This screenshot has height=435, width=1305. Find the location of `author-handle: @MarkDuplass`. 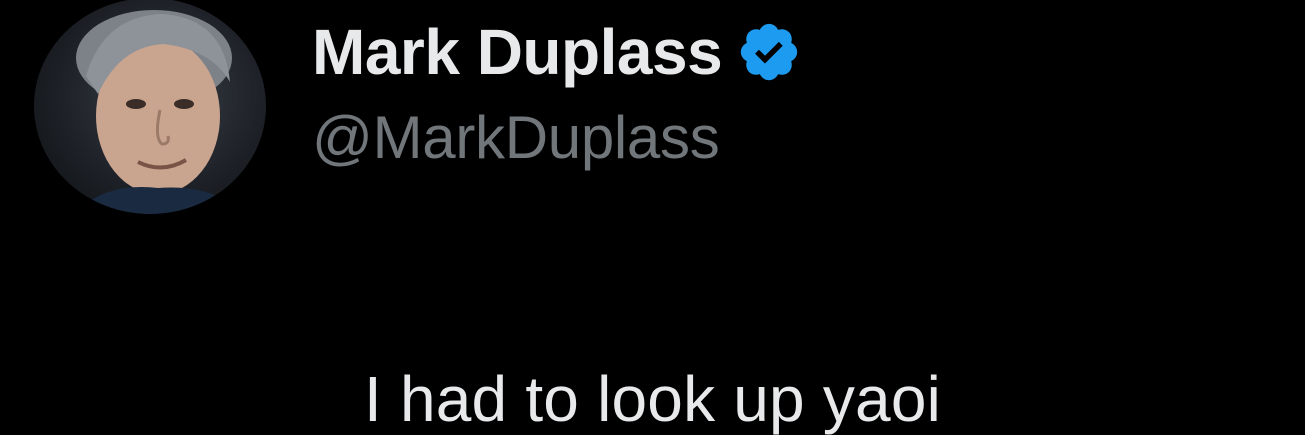

author-handle: @MarkDuplass is located at coordinates (516, 138).